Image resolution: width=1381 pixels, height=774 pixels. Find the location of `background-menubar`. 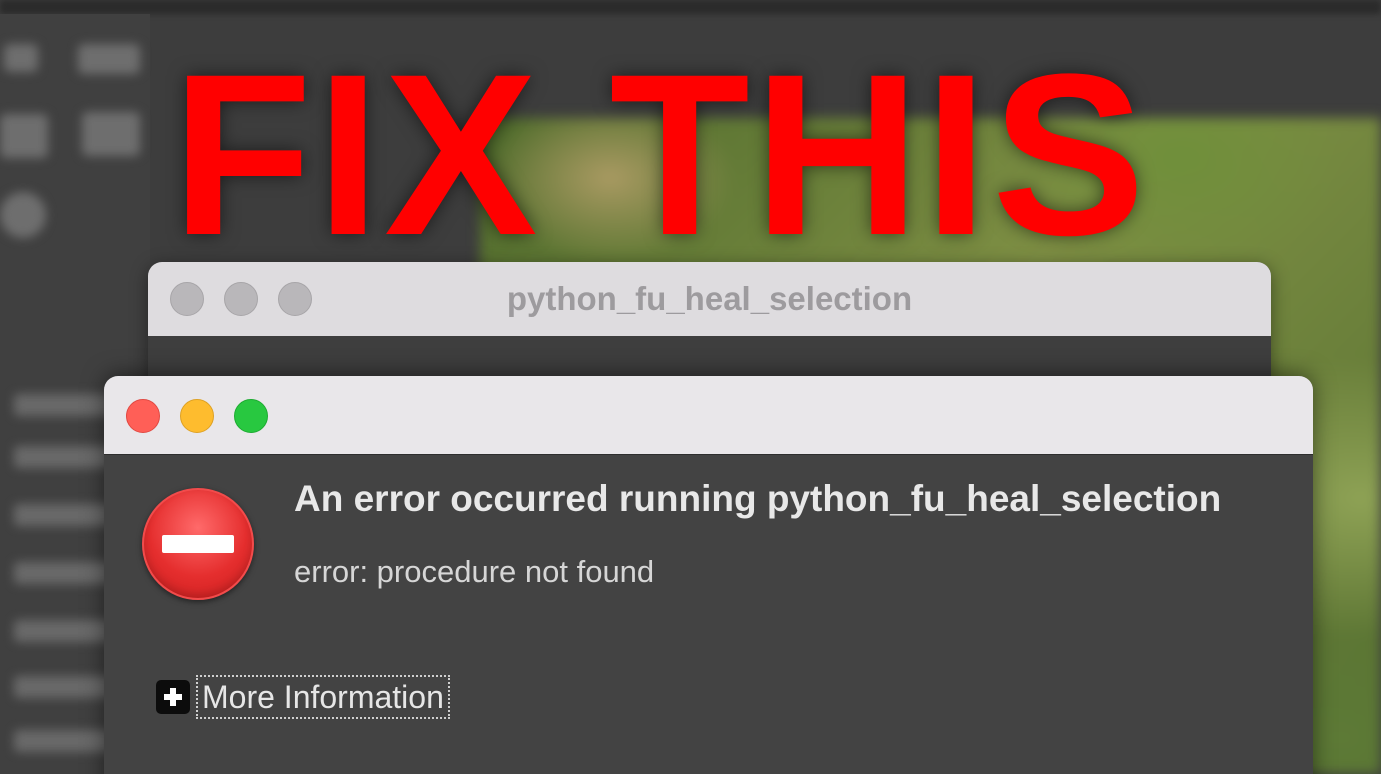

background-menubar is located at coordinates (690, 7).